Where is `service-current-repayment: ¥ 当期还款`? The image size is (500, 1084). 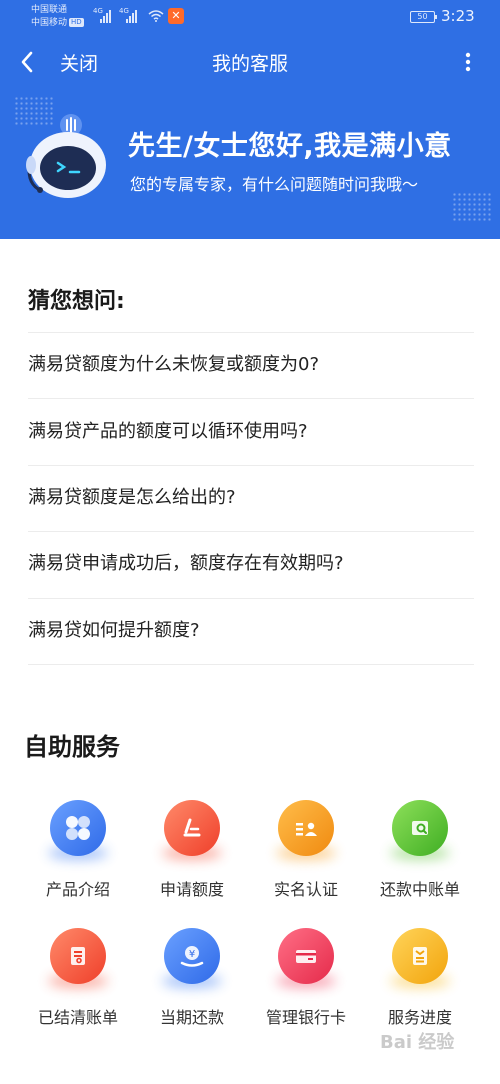
service-current-repayment: ¥ 当期还款 is located at coordinates (192, 978).